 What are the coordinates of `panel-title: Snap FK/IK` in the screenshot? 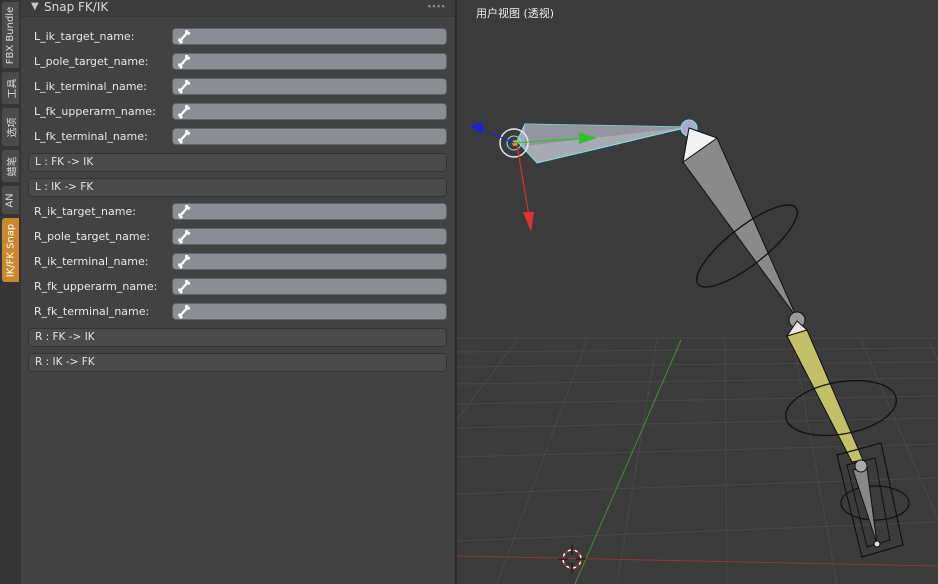 It's located at (76, 7).